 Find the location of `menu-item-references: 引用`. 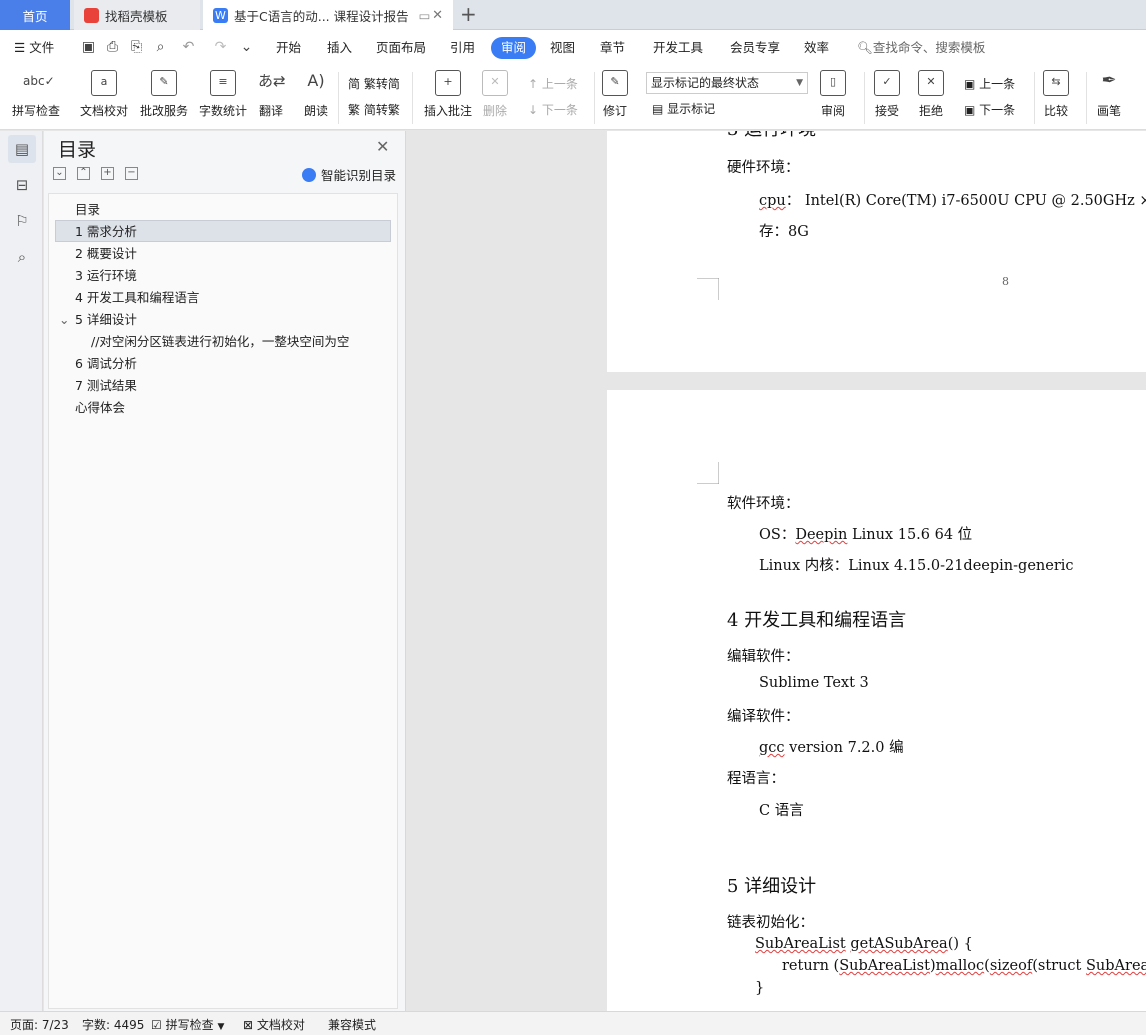

menu-item-references: 引用 is located at coordinates (462, 48).